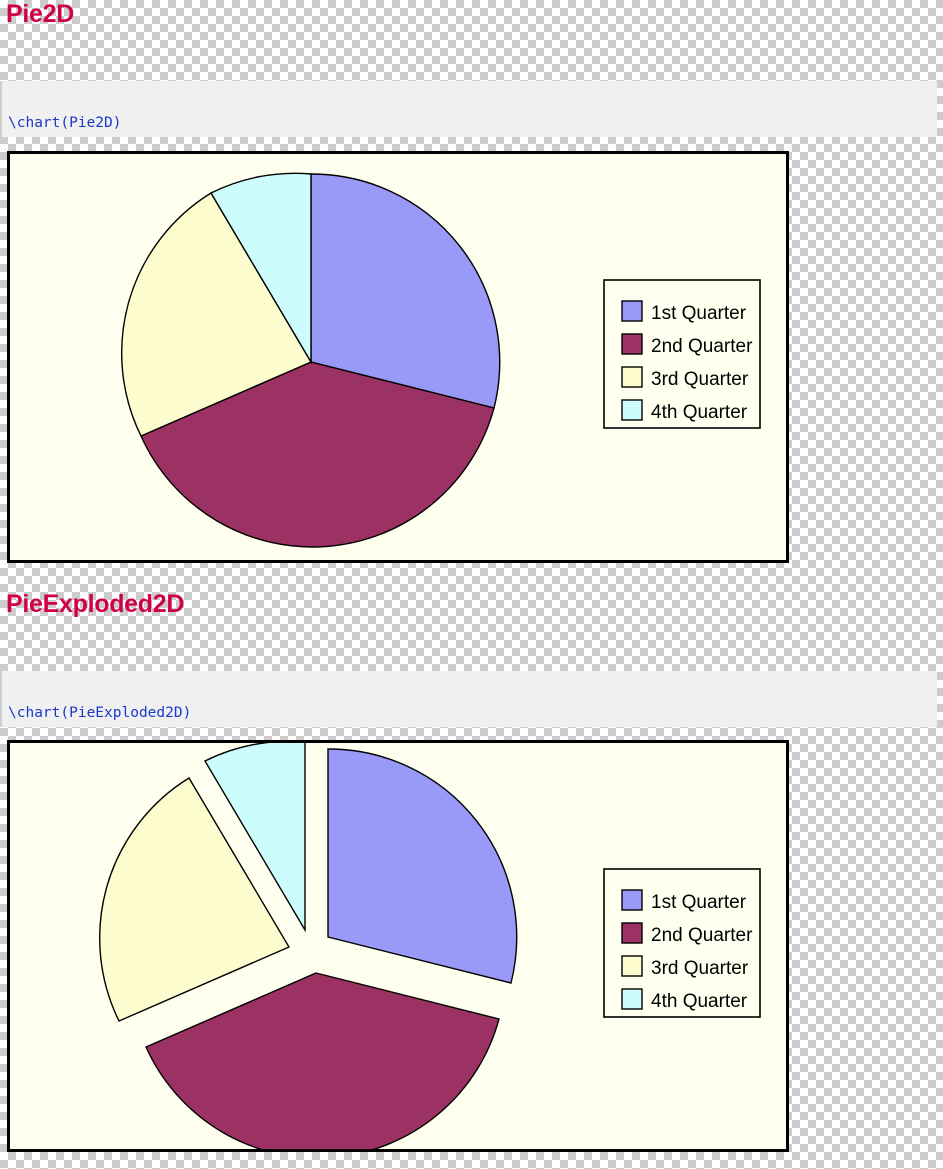  I want to click on code-block-pie2d: \chart(Pie2D) […] {…}, so click(468, 147).